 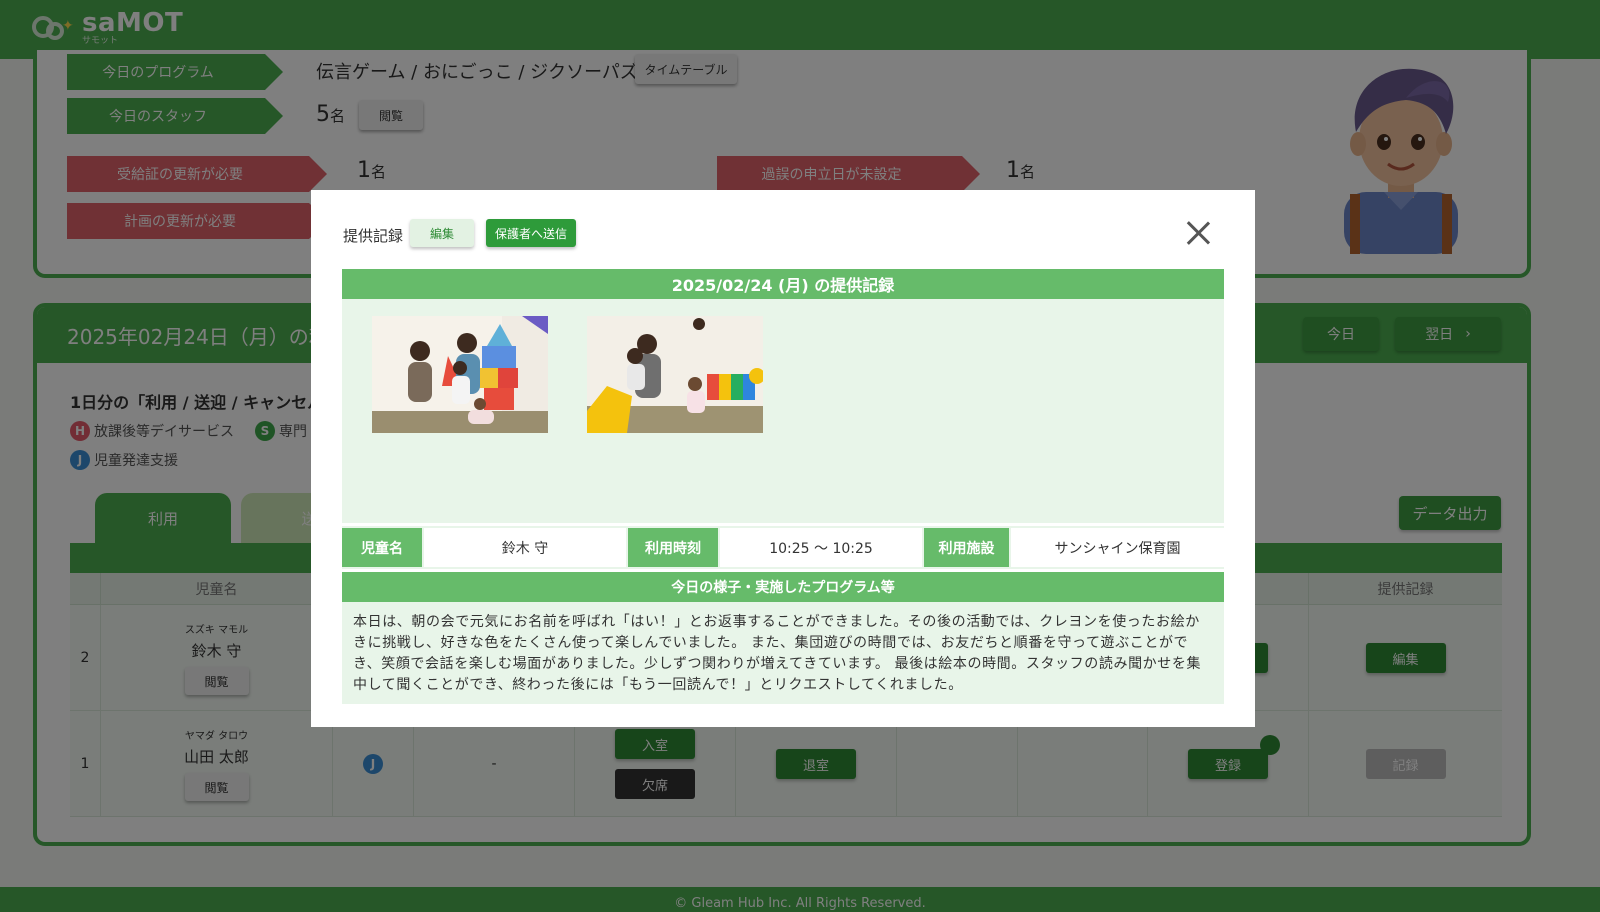 What do you see at coordinates (821, 547) in the screenshot?
I see `usage-time-value: 10:25 〜 10:25` at bounding box center [821, 547].